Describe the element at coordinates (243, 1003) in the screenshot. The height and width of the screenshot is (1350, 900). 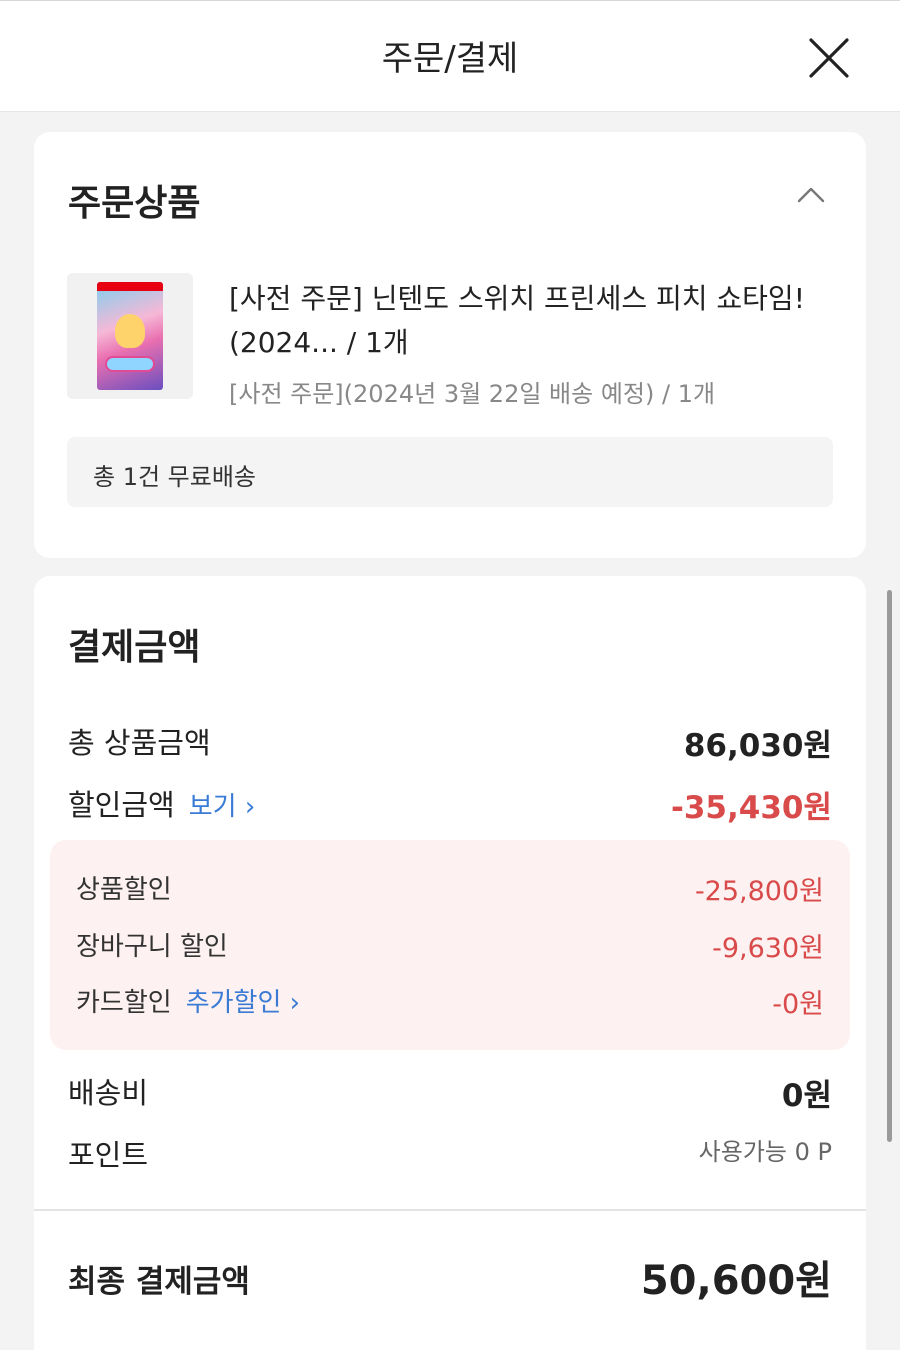
I see `card-extra-discount-link: 추가할인 ›` at that location.